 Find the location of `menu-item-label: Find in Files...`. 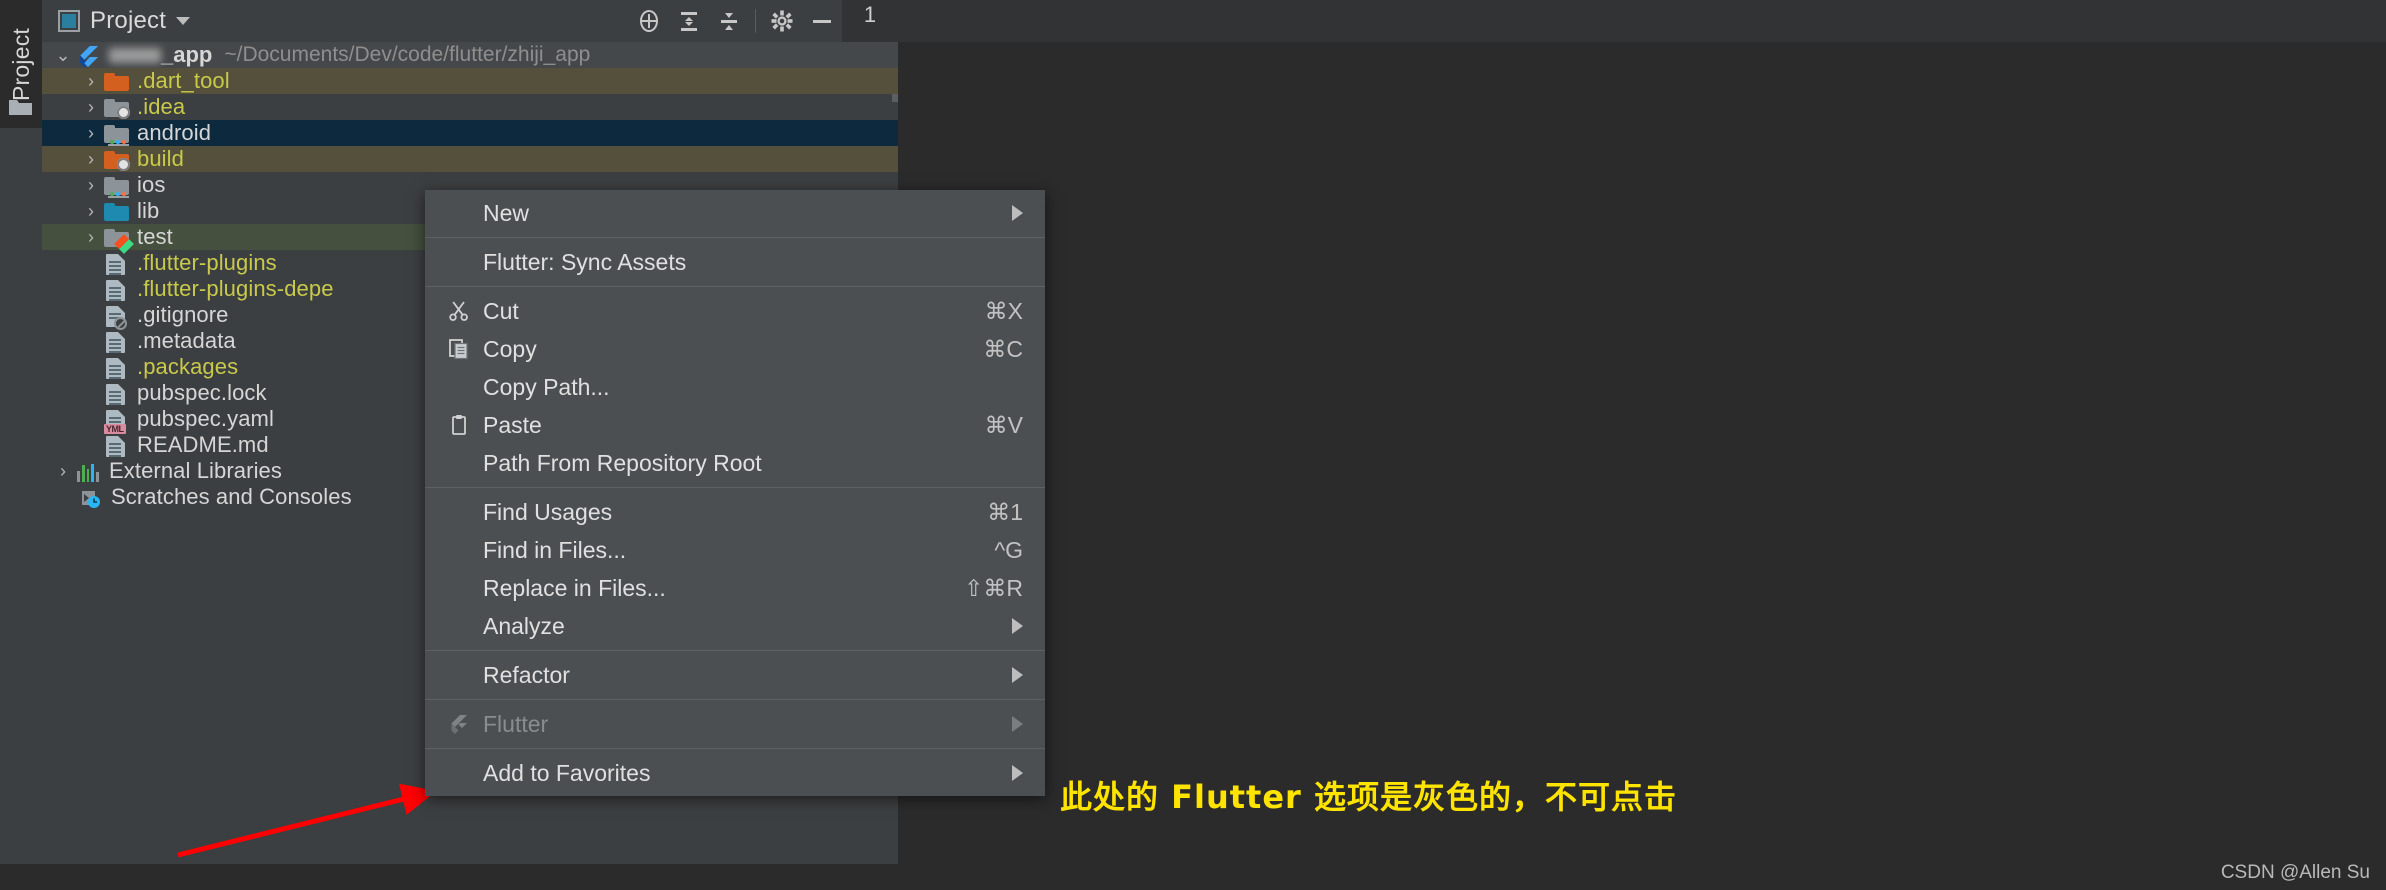

menu-item-label: Find in Files... is located at coordinates (555, 549).